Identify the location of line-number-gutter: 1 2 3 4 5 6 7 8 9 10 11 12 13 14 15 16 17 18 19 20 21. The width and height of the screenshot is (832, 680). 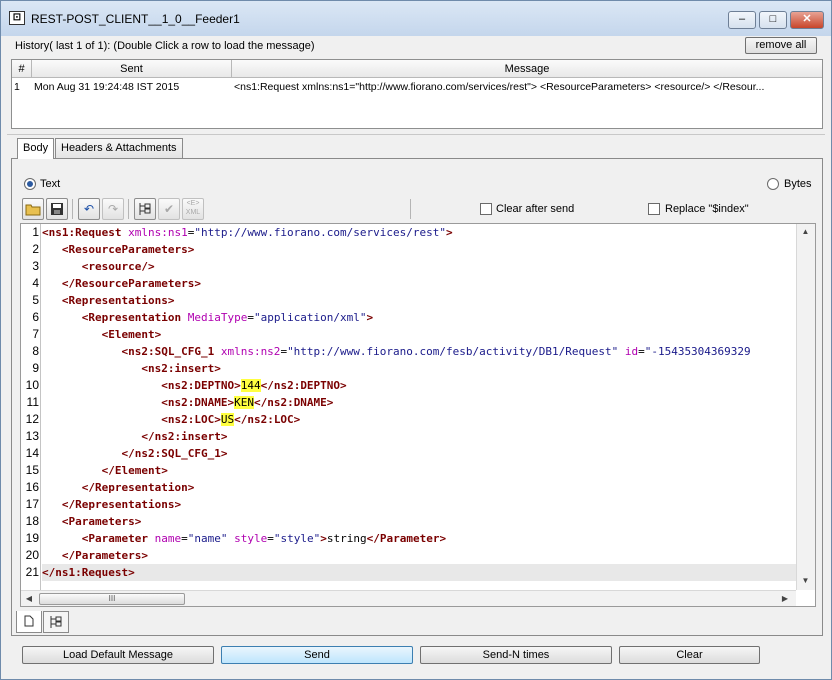
(31, 407).